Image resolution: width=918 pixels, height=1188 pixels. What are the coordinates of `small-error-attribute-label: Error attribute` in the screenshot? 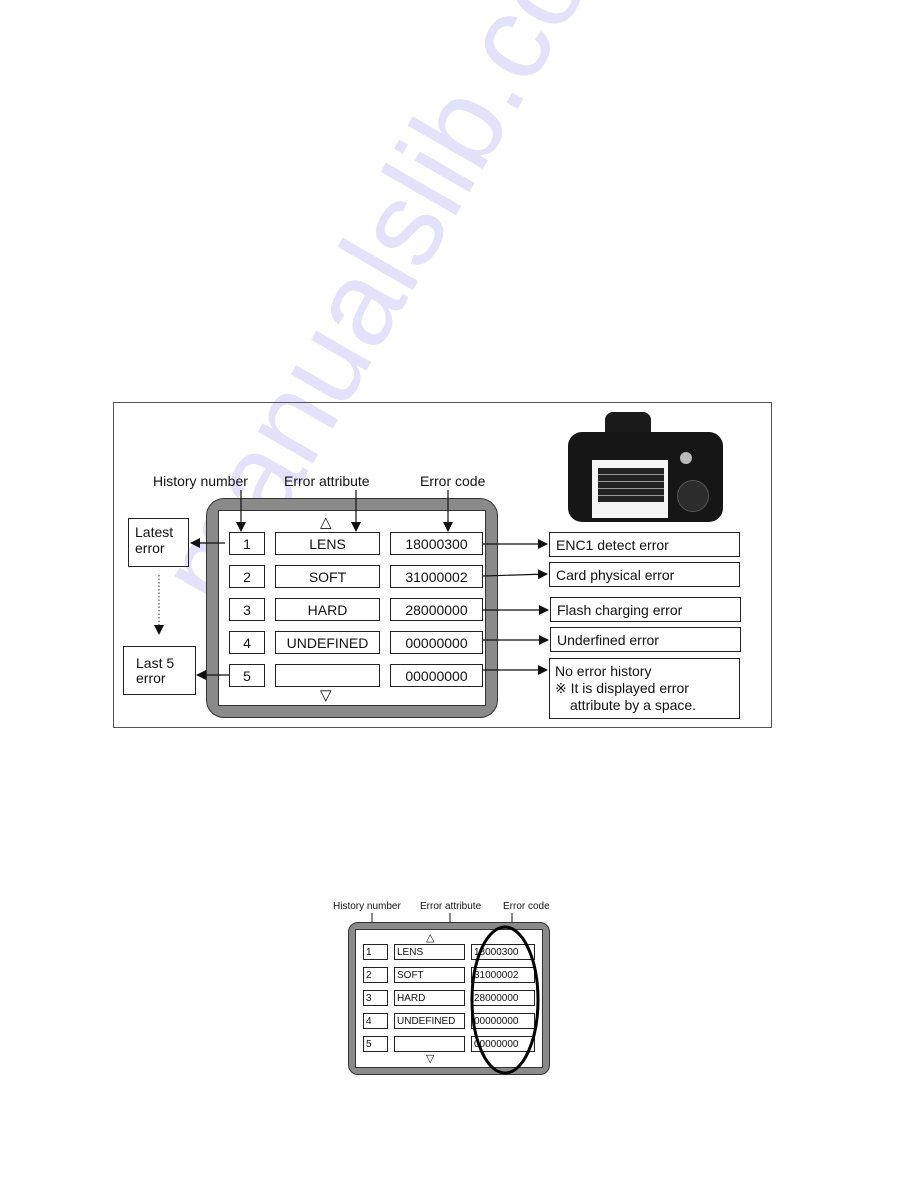 It's located at (451, 906).